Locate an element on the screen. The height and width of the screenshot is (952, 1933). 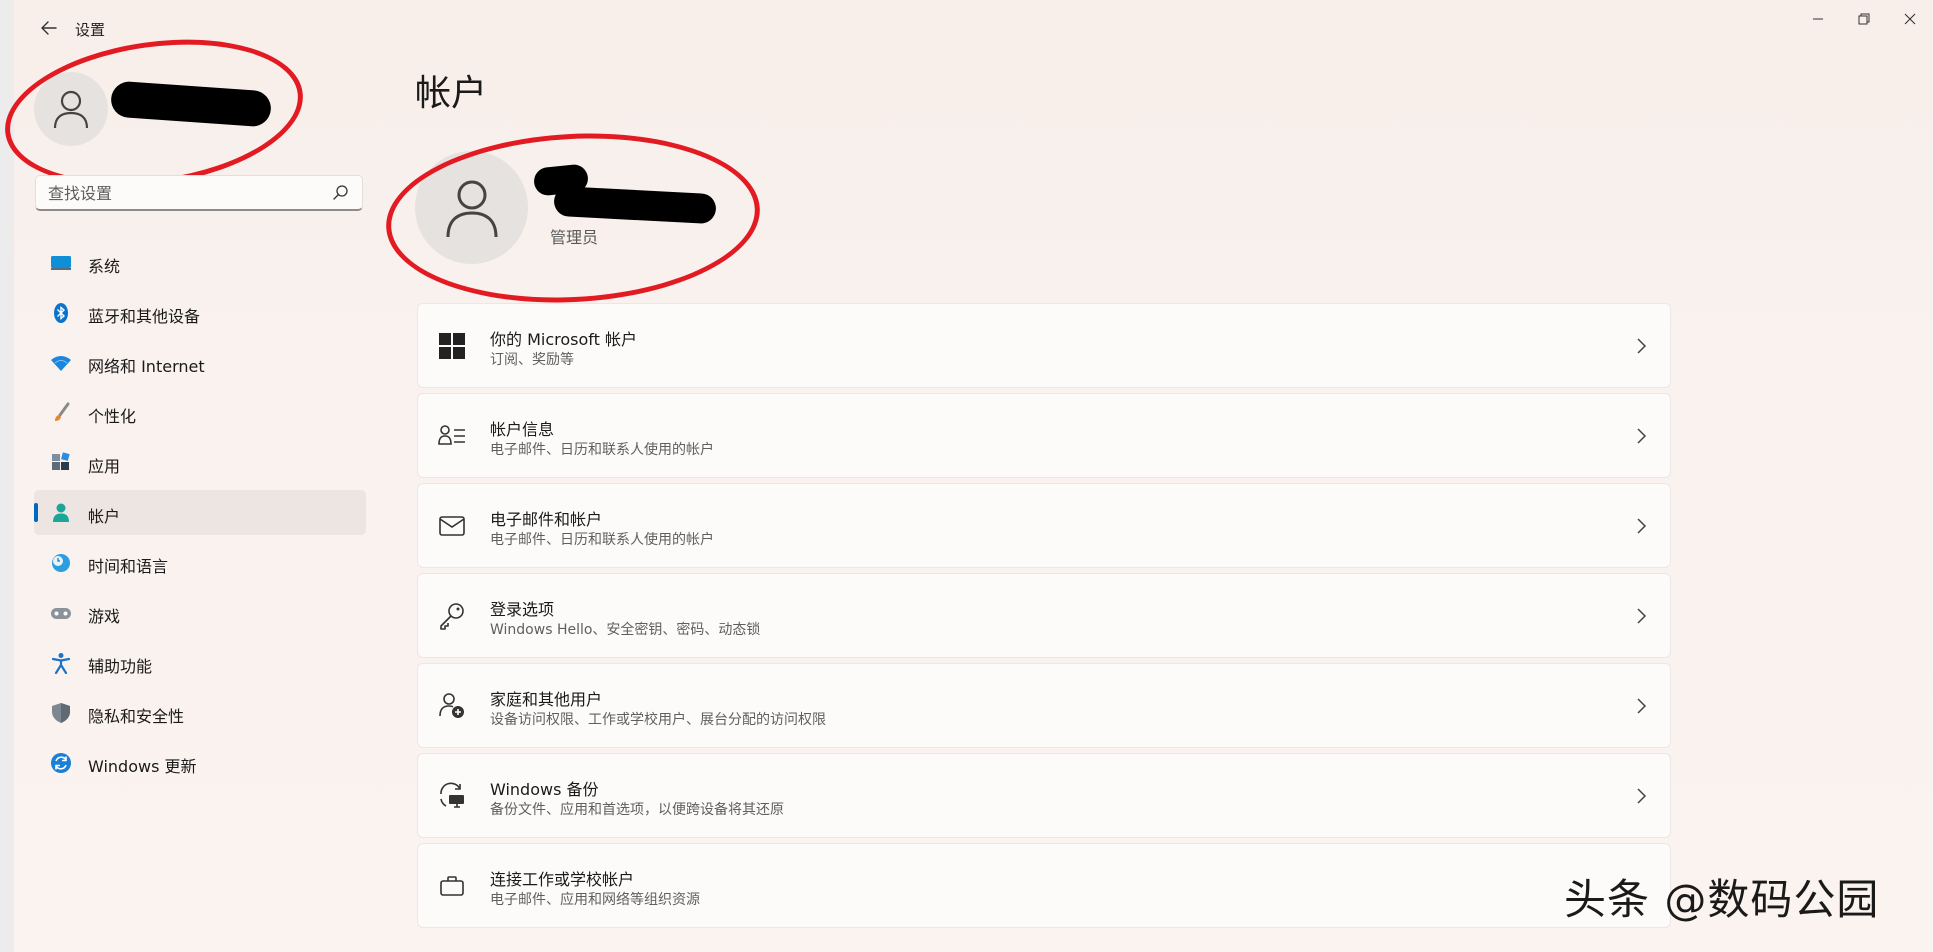
person-add-icon is located at coordinates (451, 705).